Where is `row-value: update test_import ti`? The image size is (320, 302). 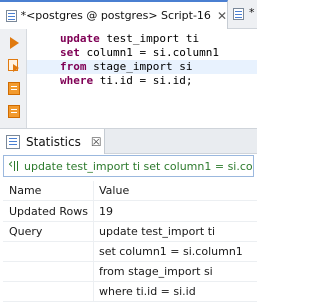 row-value: update test_import ti is located at coordinates (157, 231).